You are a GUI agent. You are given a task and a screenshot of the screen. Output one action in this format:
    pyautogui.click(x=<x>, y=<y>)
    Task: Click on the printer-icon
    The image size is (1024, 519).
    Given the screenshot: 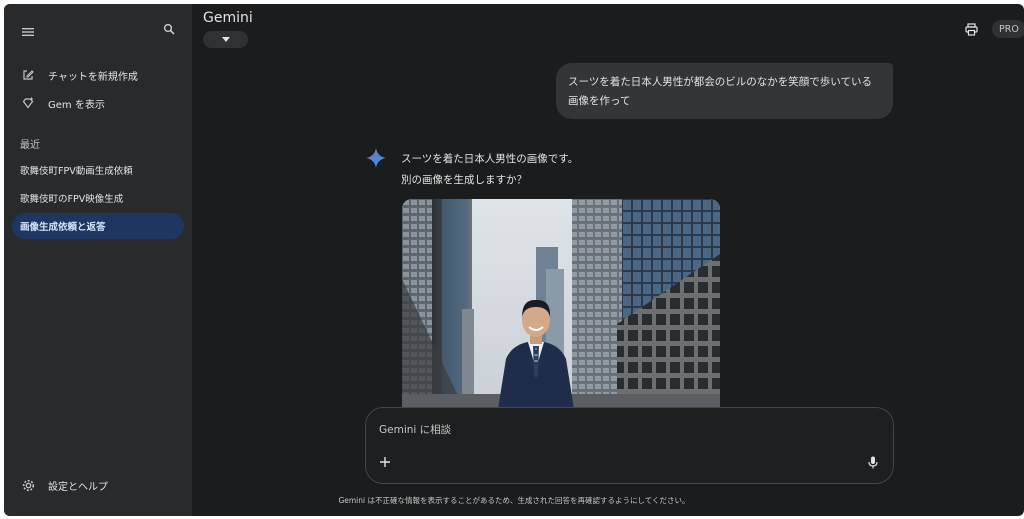 What is the action you would take?
    pyautogui.click(x=971, y=29)
    